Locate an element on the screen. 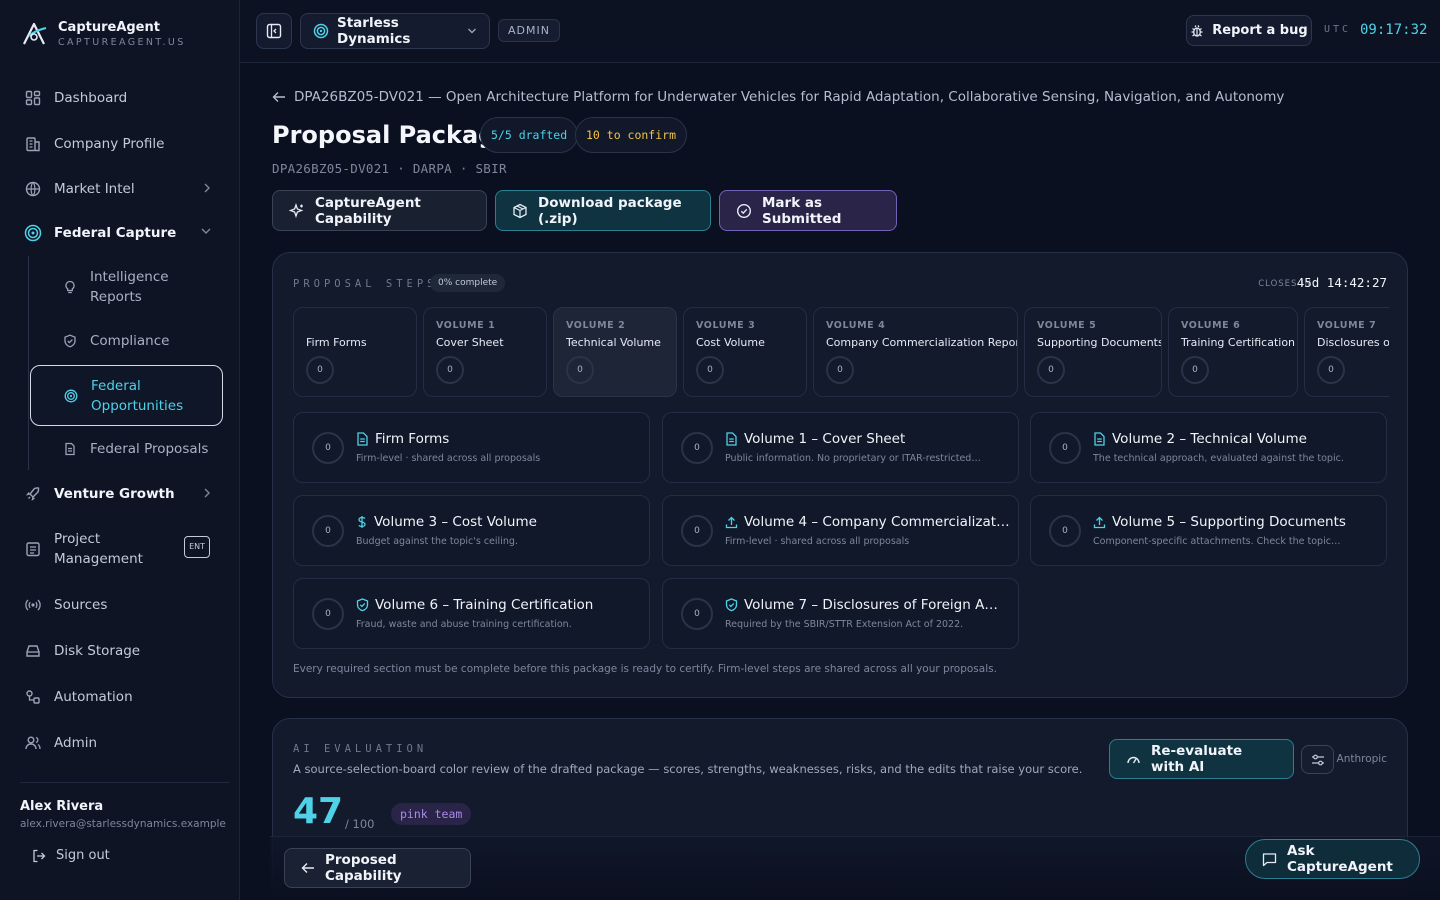  package-icon is located at coordinates (520, 211).